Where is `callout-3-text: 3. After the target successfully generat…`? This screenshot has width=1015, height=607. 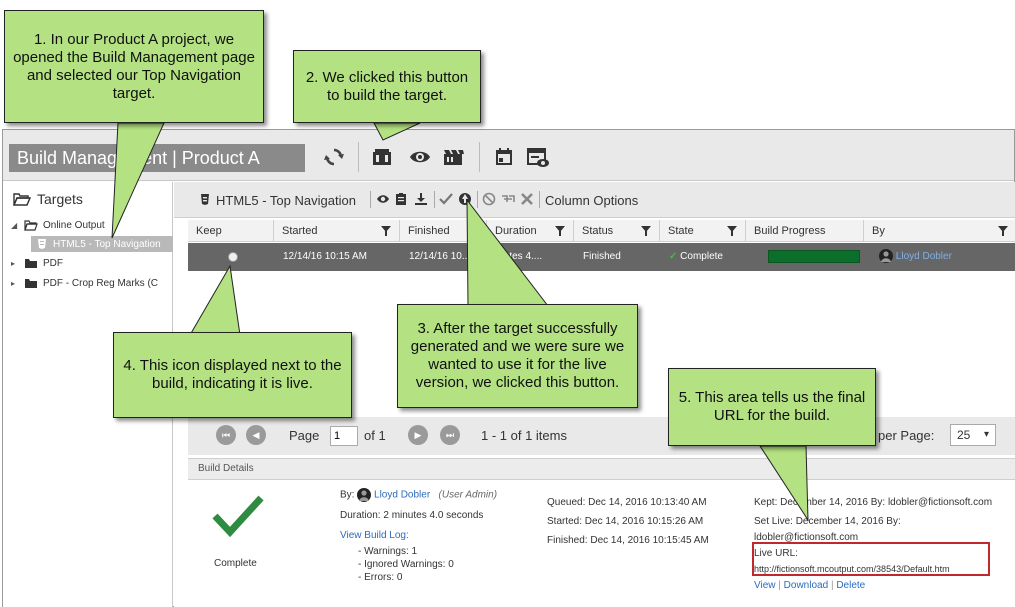 callout-3-text: 3. After the target successfully generat… is located at coordinates (517, 355).